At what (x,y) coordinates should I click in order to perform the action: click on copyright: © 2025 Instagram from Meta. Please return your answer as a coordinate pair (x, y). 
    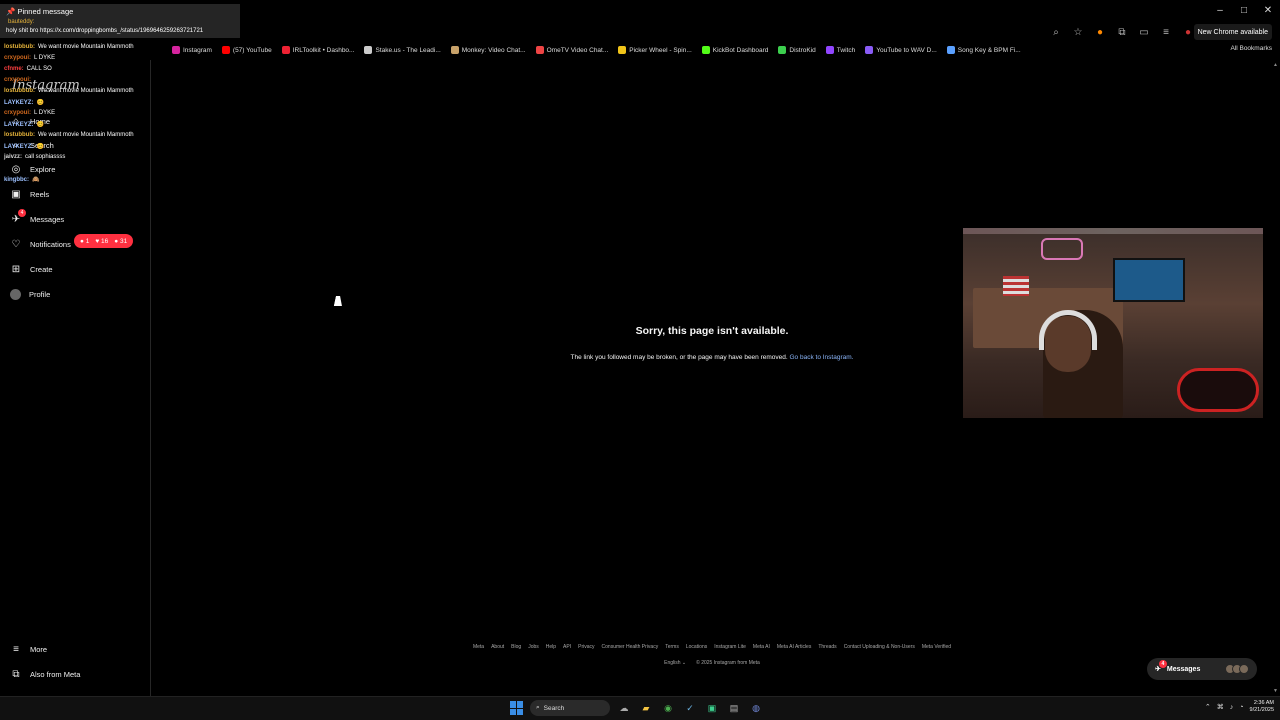
    Looking at the image, I should click on (728, 663).